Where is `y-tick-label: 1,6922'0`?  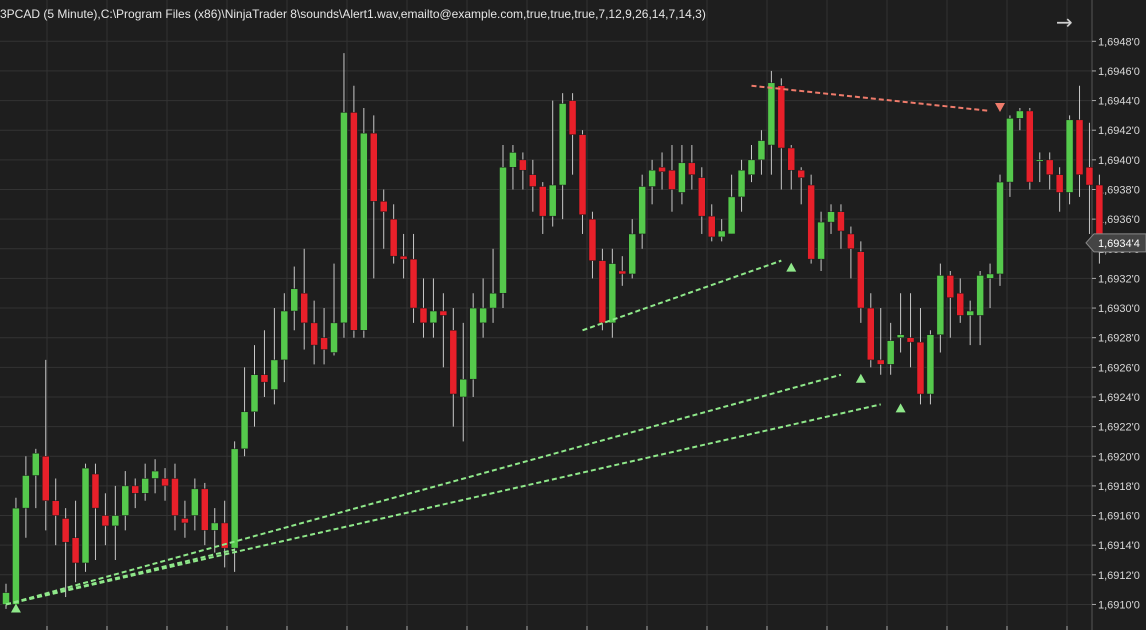
y-tick-label: 1,6922'0 is located at coordinates (1119, 428).